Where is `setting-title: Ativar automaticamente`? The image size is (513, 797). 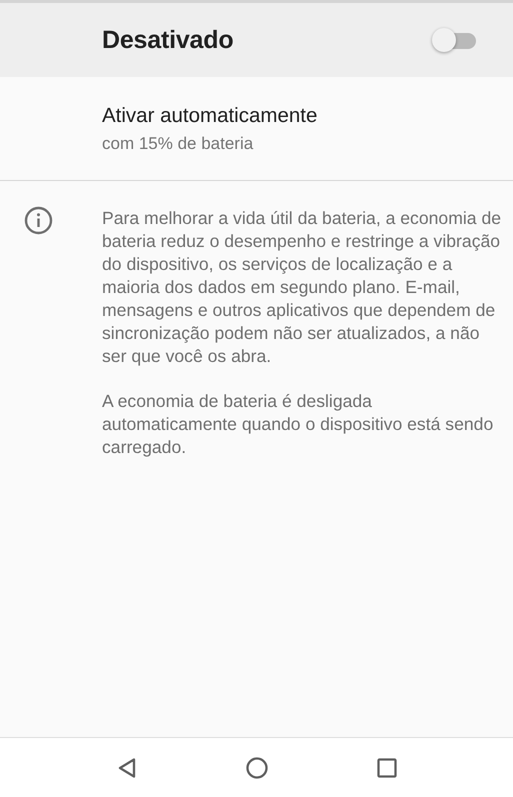
setting-title: Ativar automaticamente is located at coordinates (210, 116).